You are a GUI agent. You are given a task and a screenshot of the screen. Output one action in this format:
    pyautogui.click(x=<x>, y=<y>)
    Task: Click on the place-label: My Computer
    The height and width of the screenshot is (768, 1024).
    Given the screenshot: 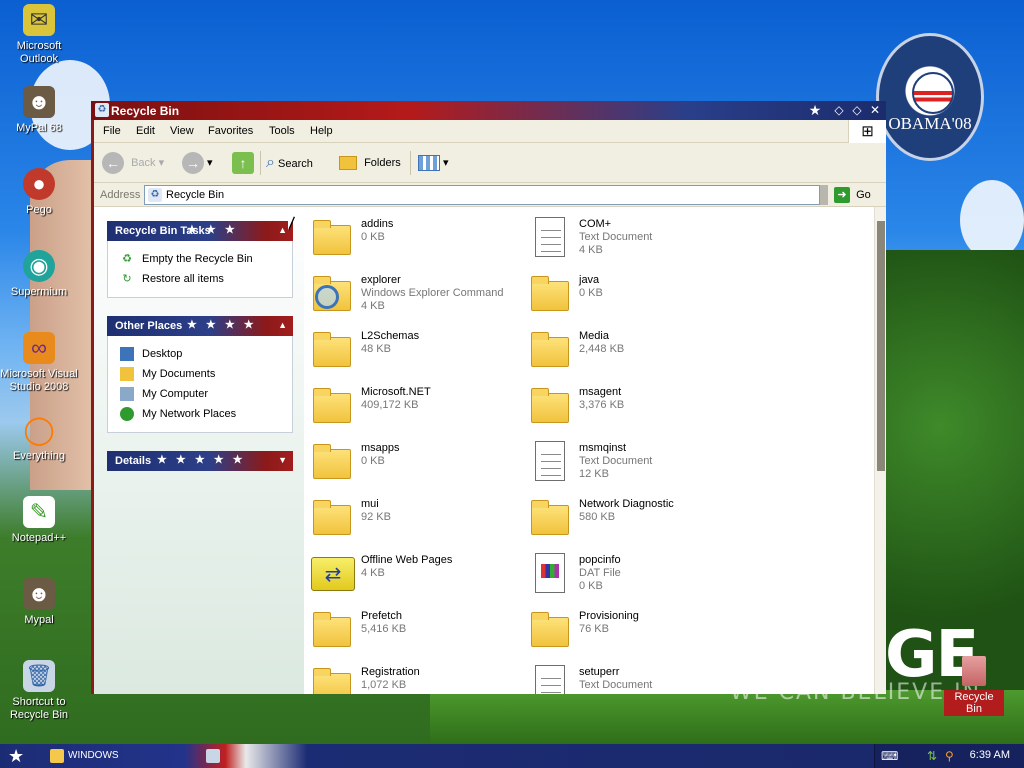 What is the action you would take?
    pyautogui.click(x=175, y=394)
    